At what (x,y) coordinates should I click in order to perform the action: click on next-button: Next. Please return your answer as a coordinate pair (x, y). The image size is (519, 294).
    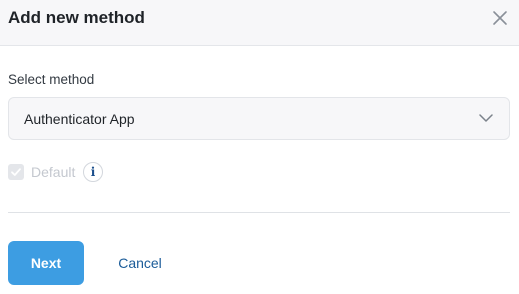
    Looking at the image, I should click on (46, 263).